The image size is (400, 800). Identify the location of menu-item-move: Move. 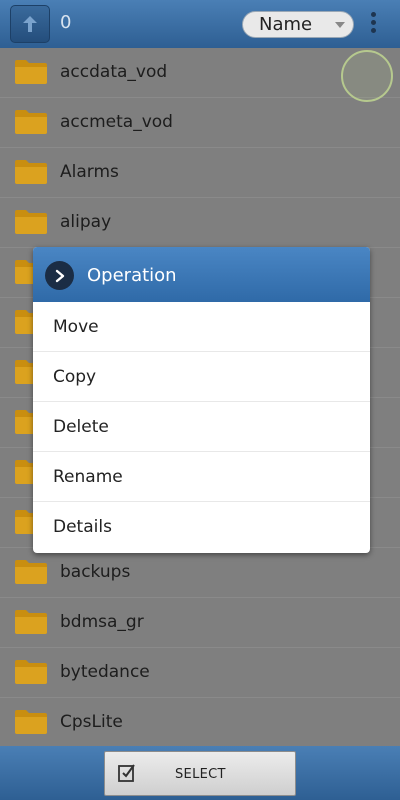
(201, 327).